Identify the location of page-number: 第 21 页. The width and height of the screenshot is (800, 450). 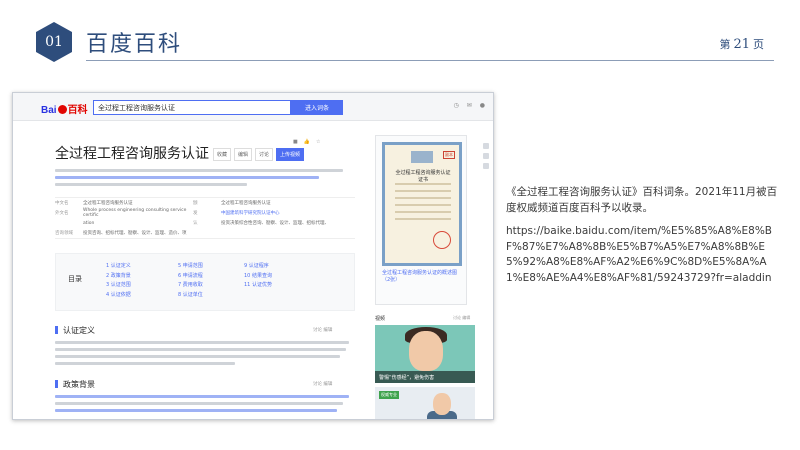
(741, 44).